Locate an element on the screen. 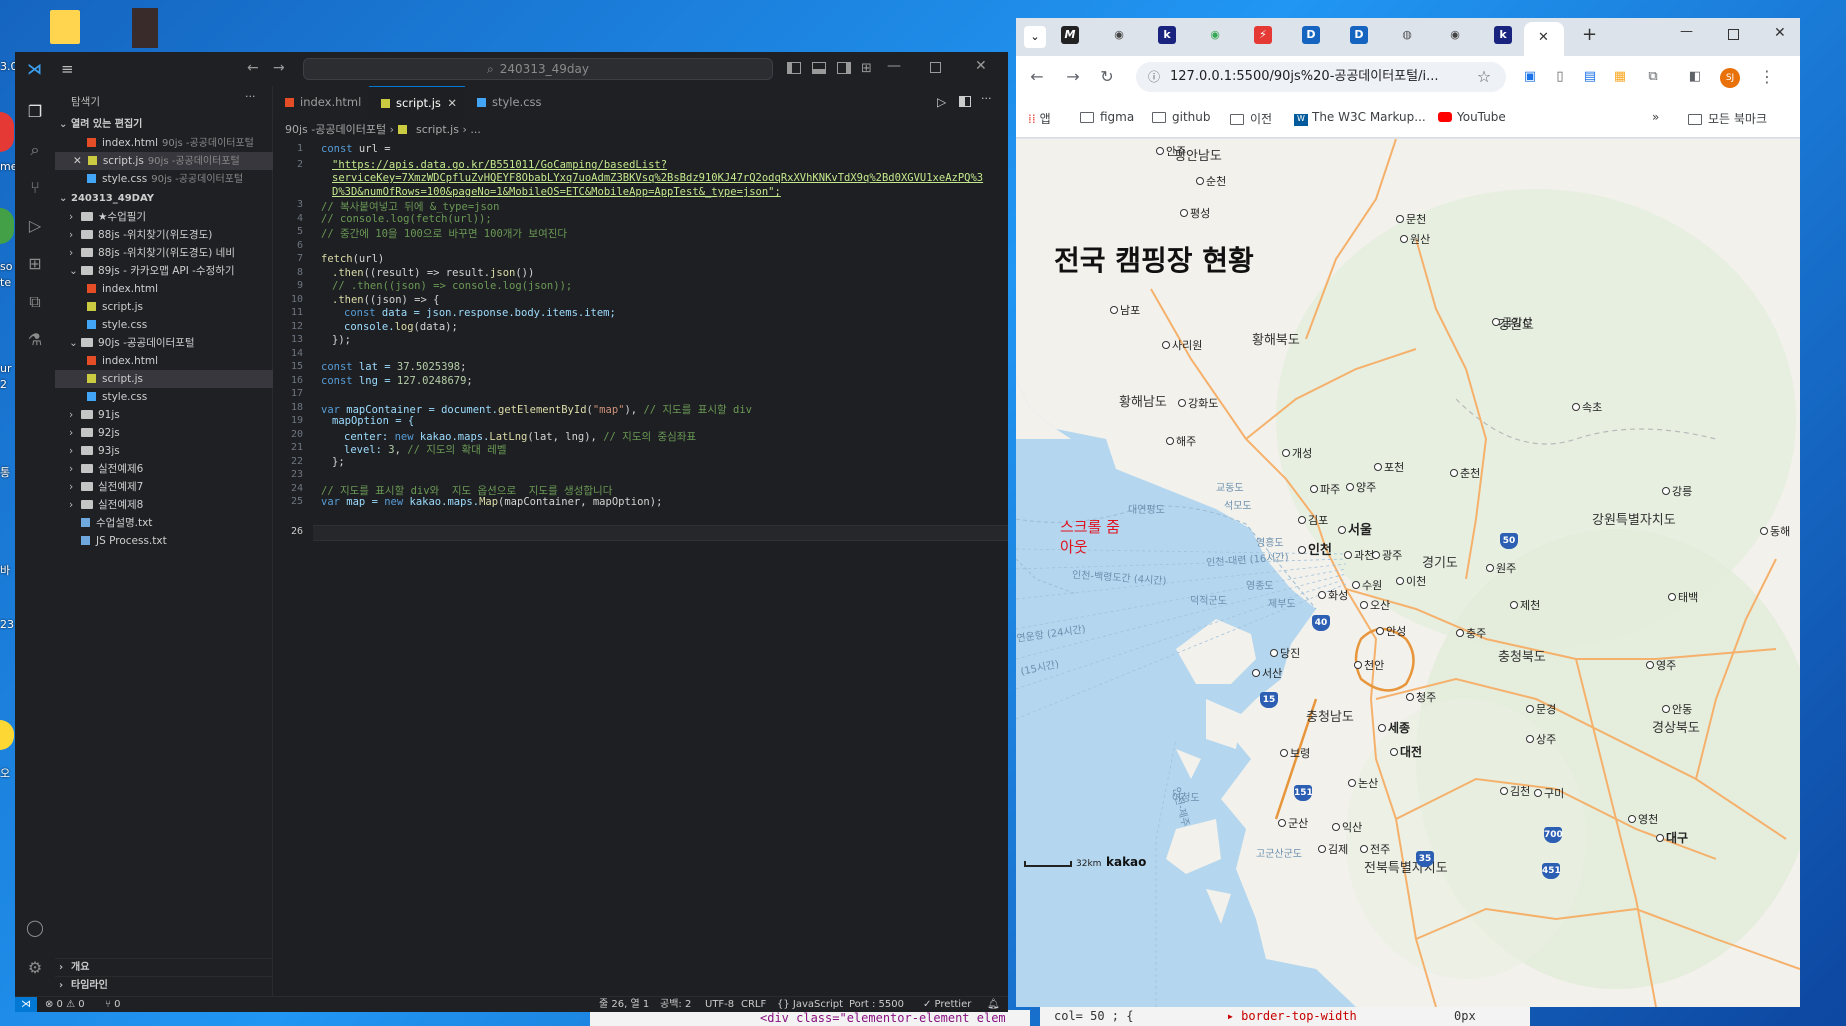 This screenshot has width=1846, height=1026. new-tab-button: + is located at coordinates (1589, 34).